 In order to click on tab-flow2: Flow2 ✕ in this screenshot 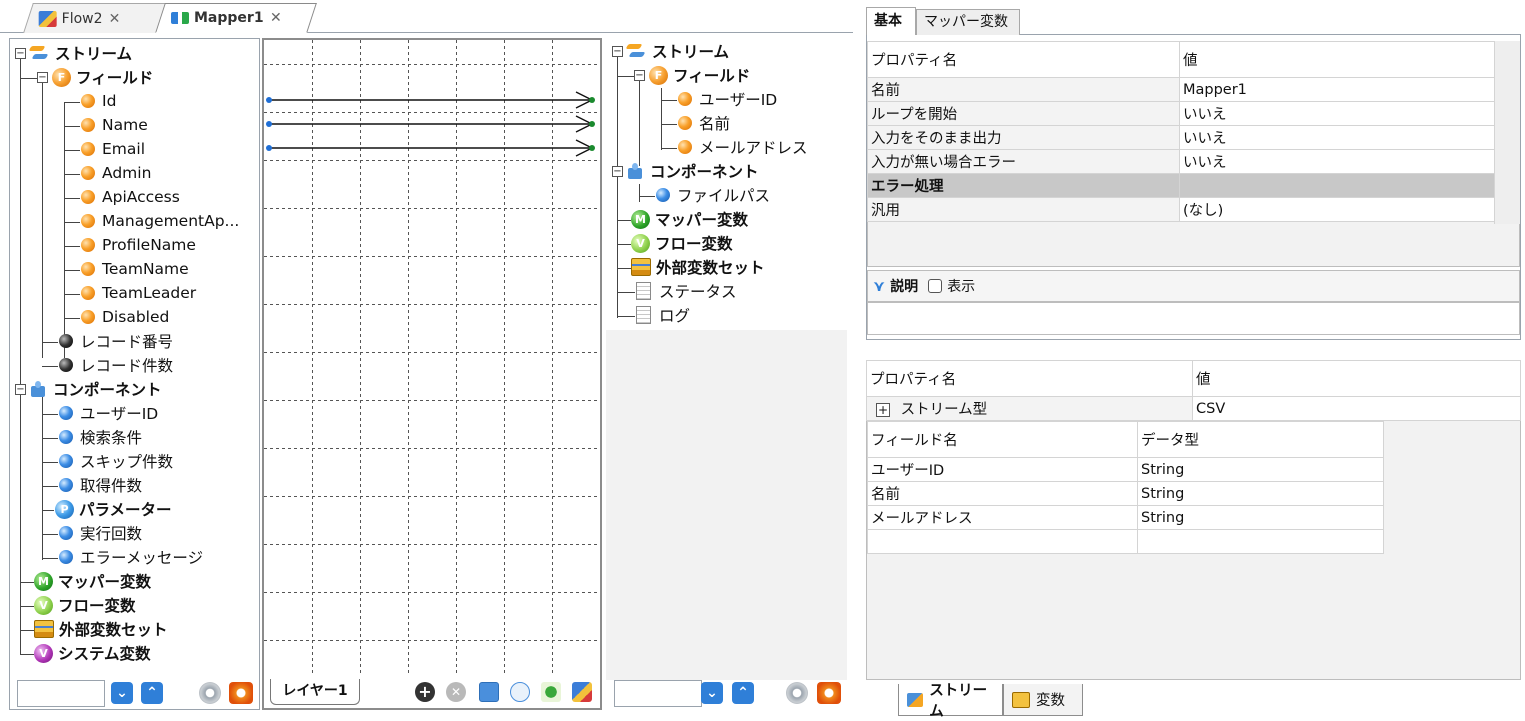, I will do `click(95, 18)`.